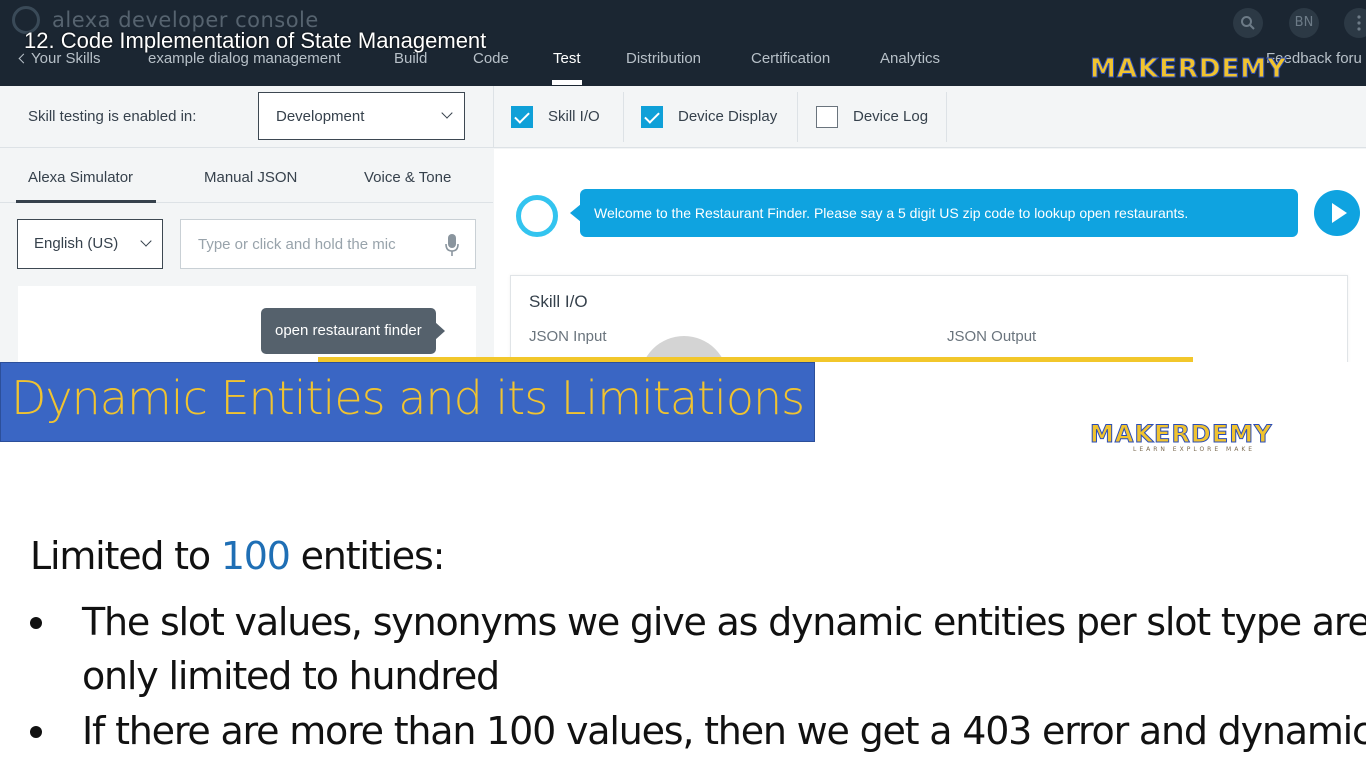 This screenshot has height=768, width=1366. What do you see at coordinates (23, 58) in the screenshot?
I see `chevron-left-icon` at bounding box center [23, 58].